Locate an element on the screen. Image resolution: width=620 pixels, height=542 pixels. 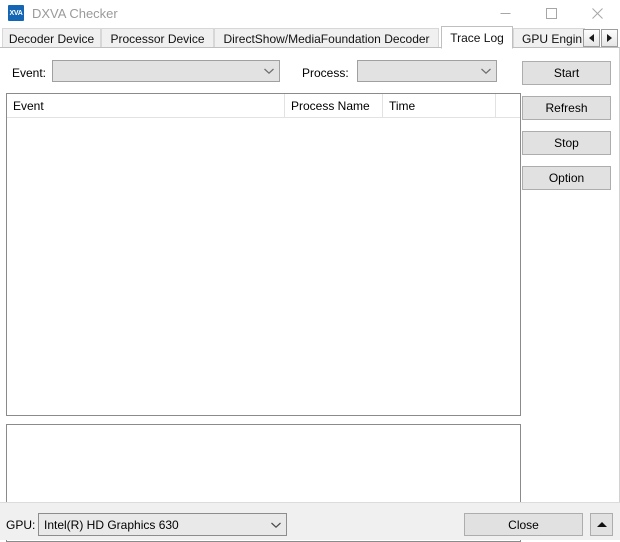
tab-scroll-left-button is located at coordinates (591, 38).